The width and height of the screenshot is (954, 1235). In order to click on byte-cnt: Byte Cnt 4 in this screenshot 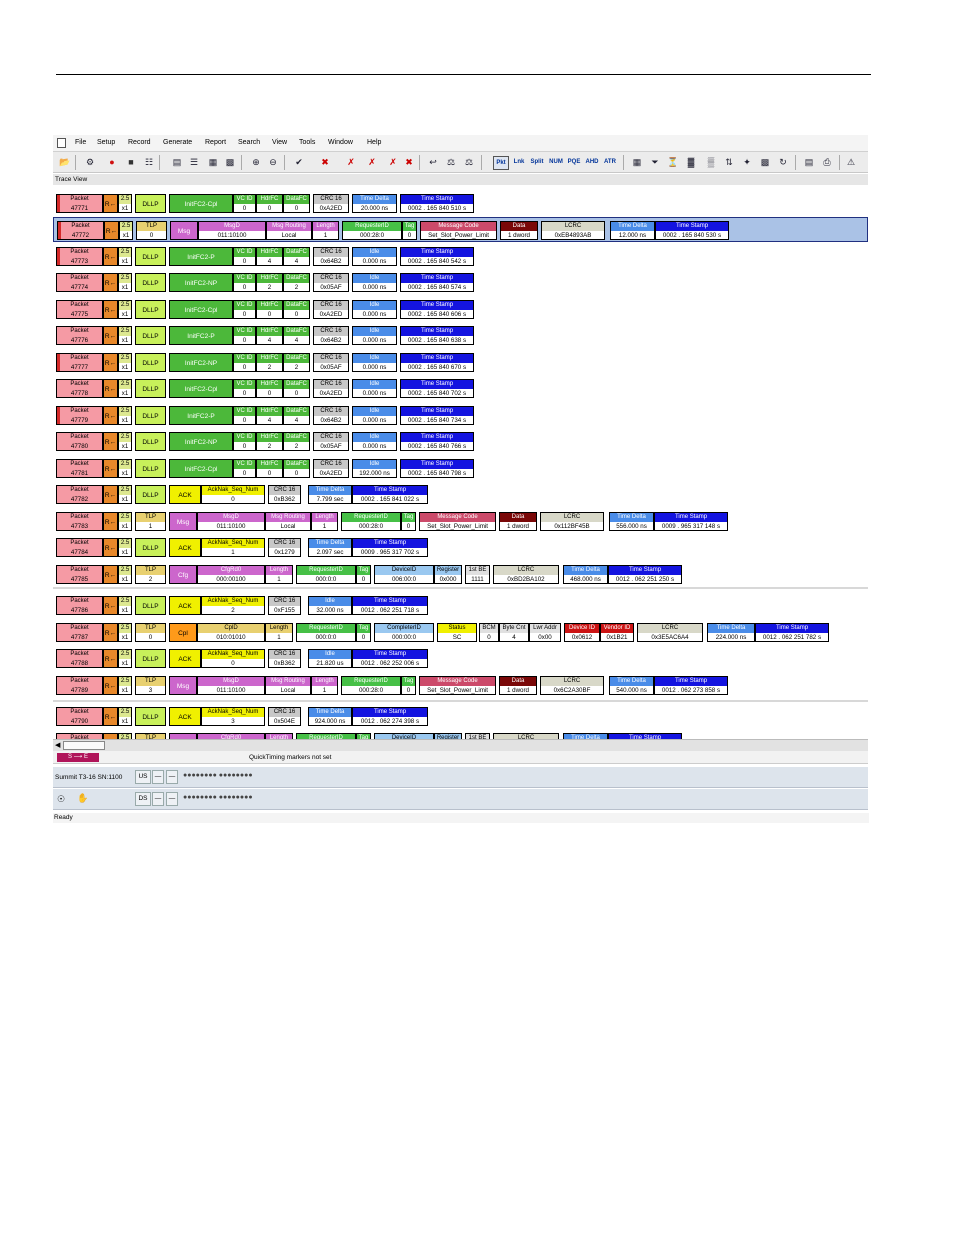, I will do `click(514, 632)`.